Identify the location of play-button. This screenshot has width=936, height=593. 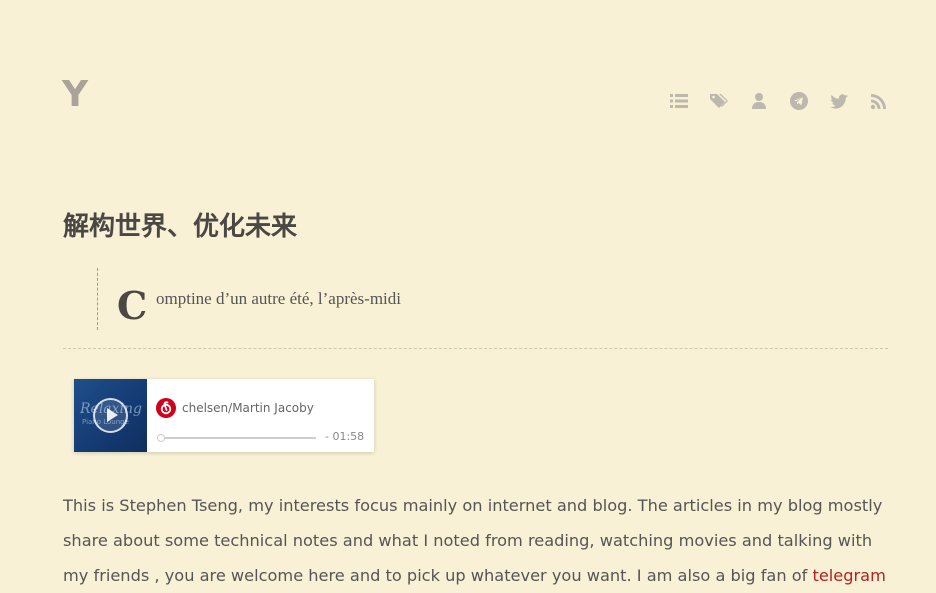
(110, 415).